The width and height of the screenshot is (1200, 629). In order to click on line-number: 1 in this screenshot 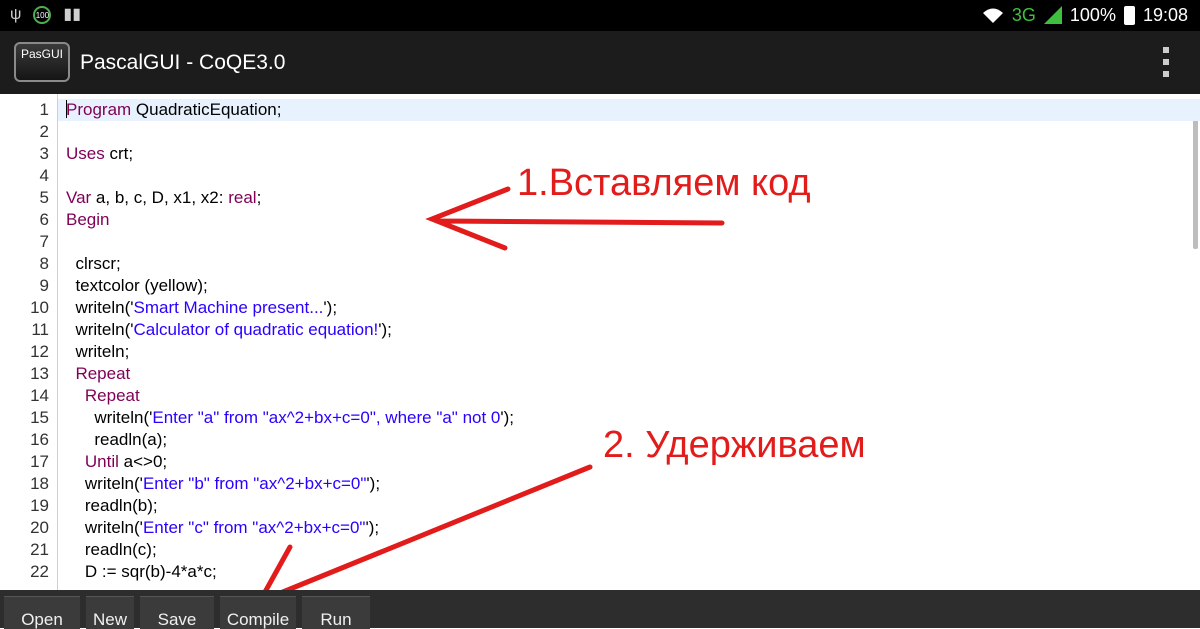, I will do `click(44, 109)`.